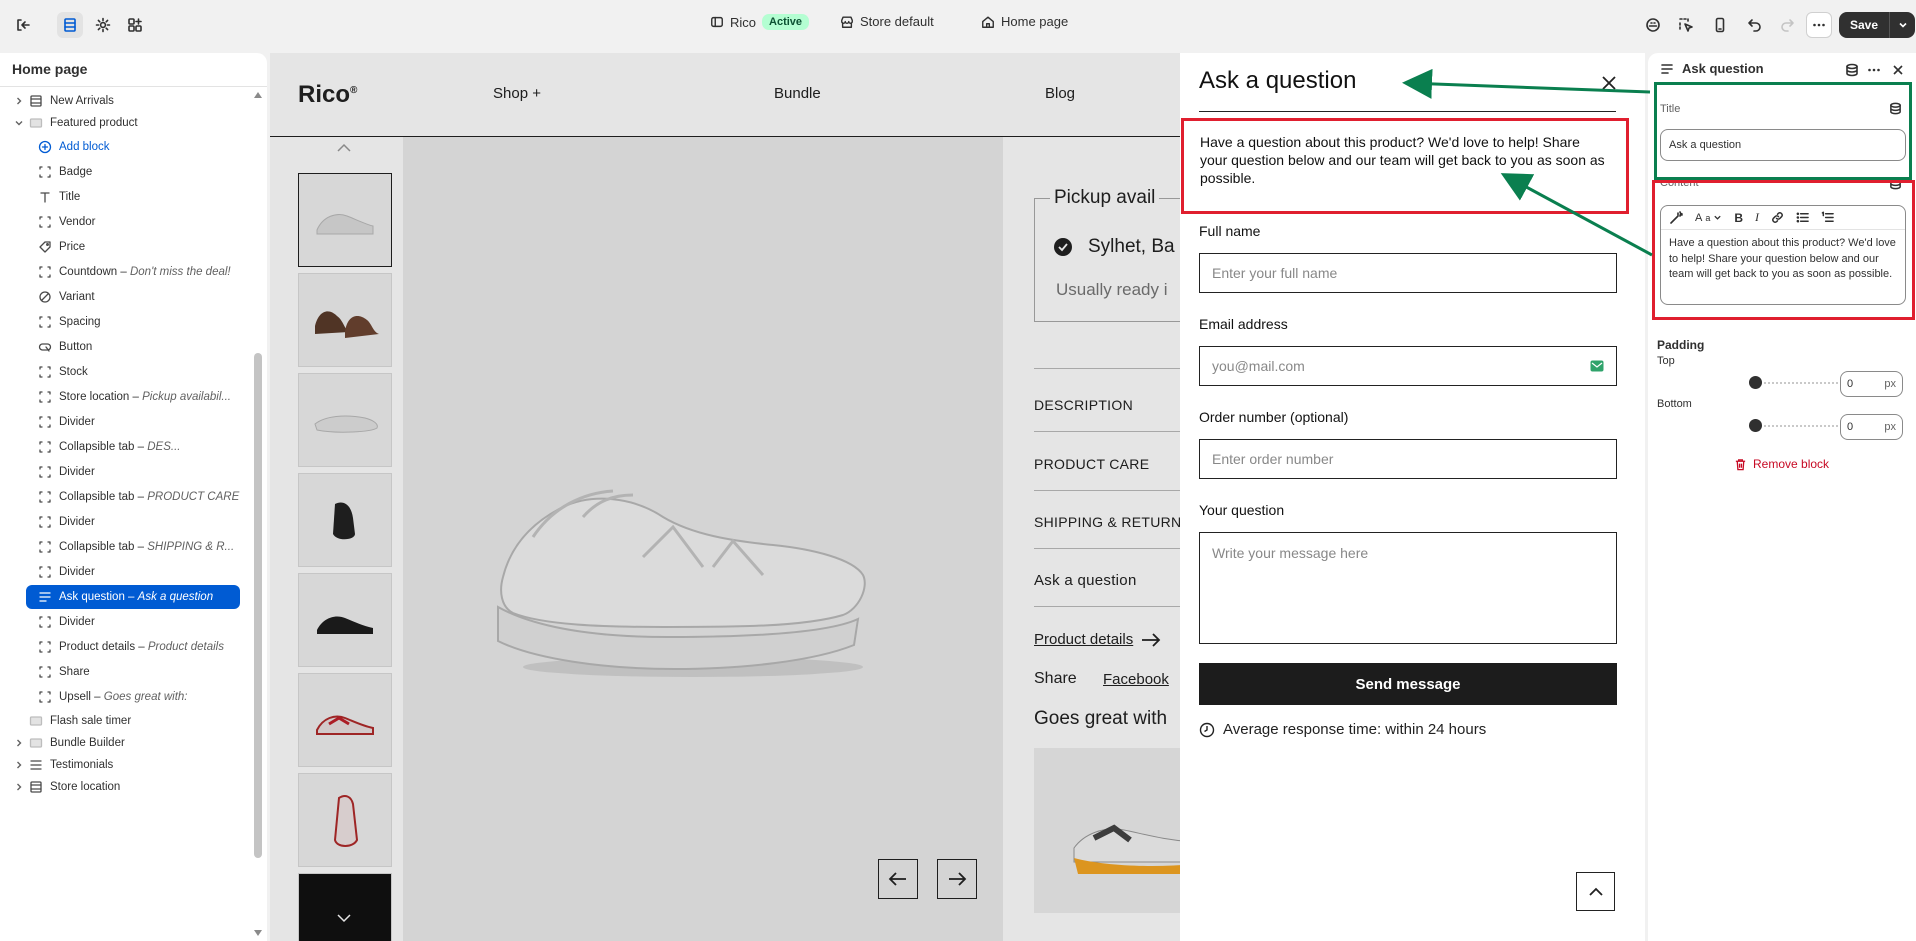 The width and height of the screenshot is (1916, 941). What do you see at coordinates (1055, 678) in the screenshot?
I see `share-label: Share` at bounding box center [1055, 678].